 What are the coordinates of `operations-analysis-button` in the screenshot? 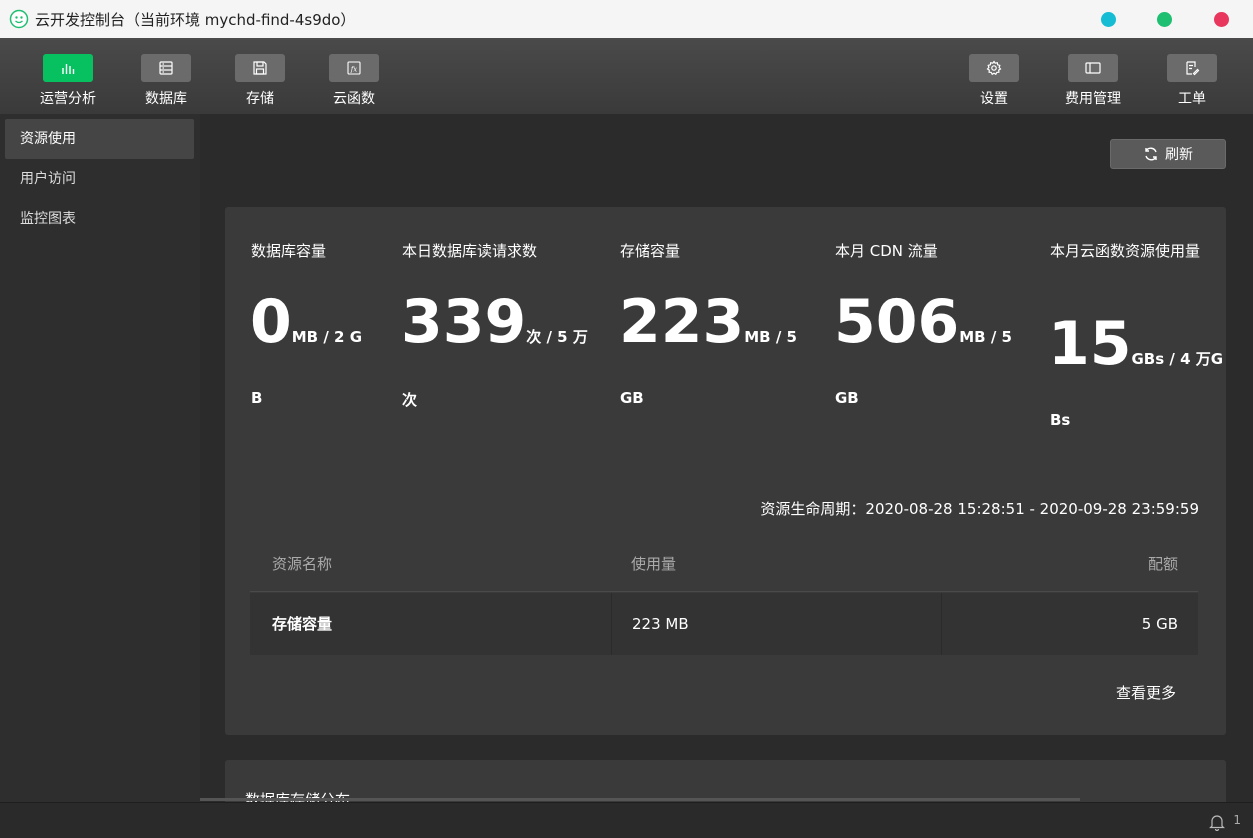 It's located at (68, 68).